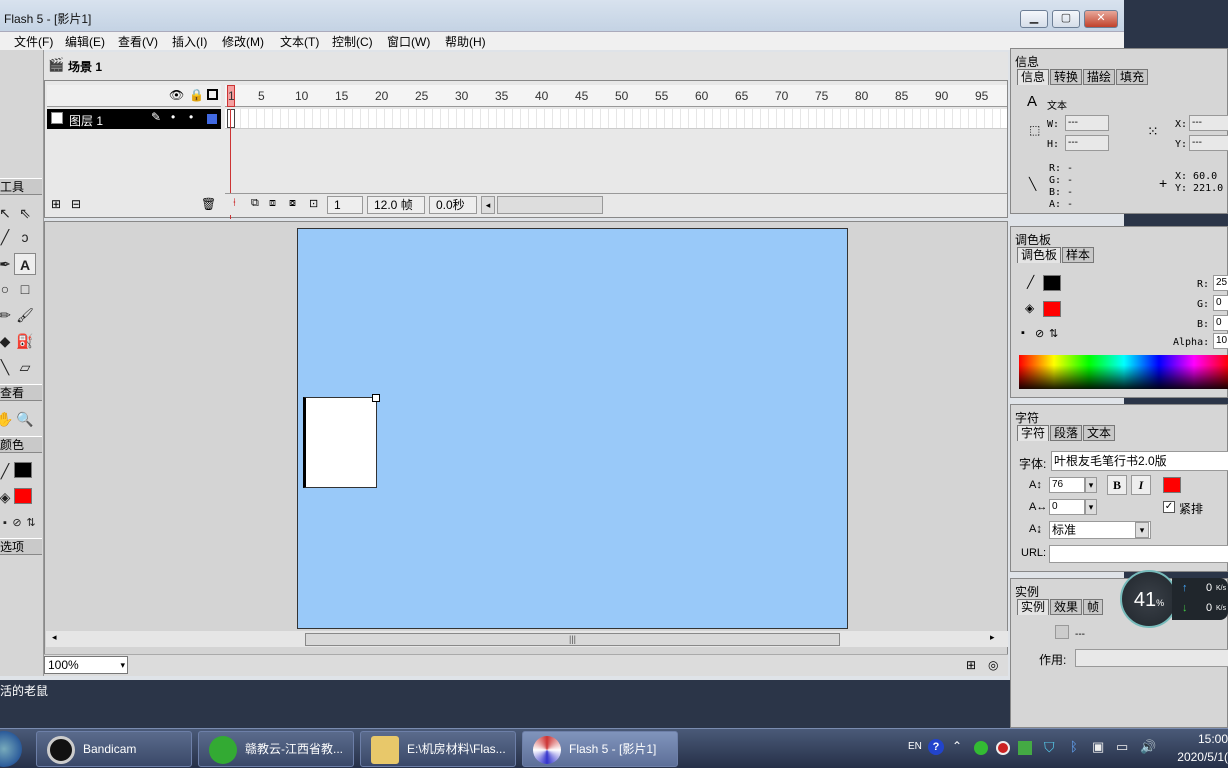  Describe the element at coordinates (1053, 333) in the screenshot. I see `mixer-swap-icon: ⇅` at that location.